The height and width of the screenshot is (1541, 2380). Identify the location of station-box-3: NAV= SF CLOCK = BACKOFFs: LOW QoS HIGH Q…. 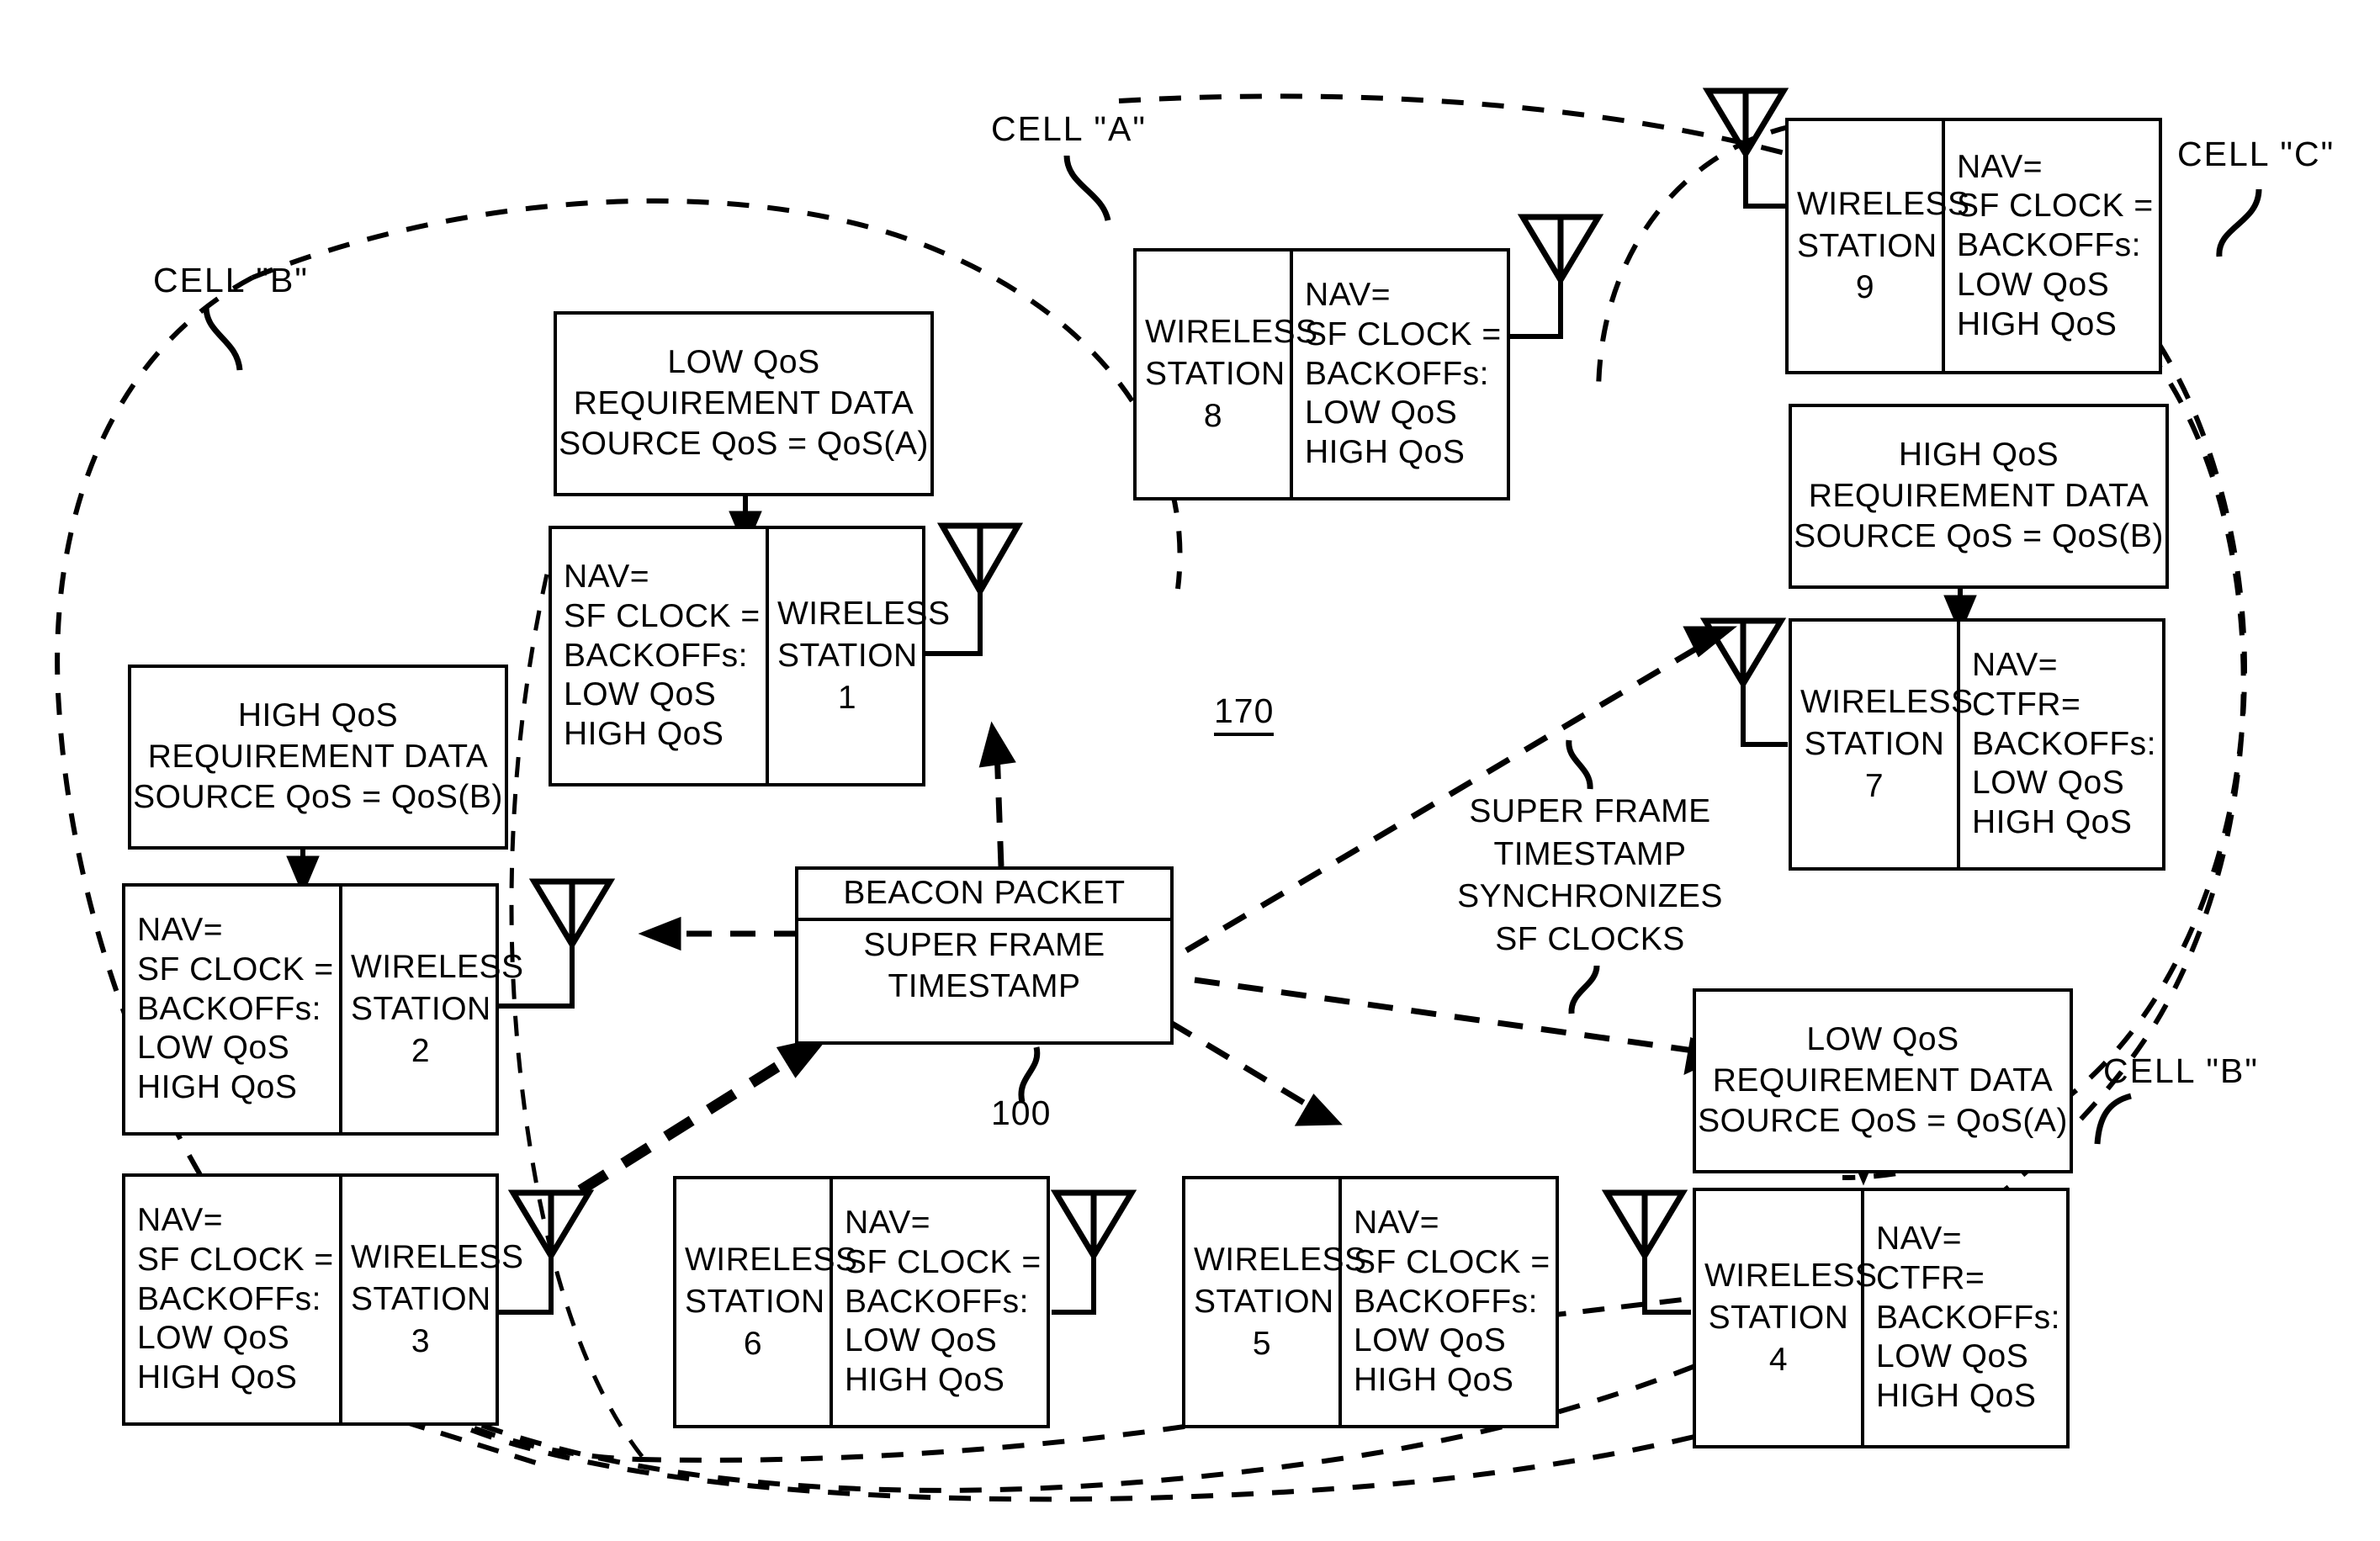
(323, 1299).